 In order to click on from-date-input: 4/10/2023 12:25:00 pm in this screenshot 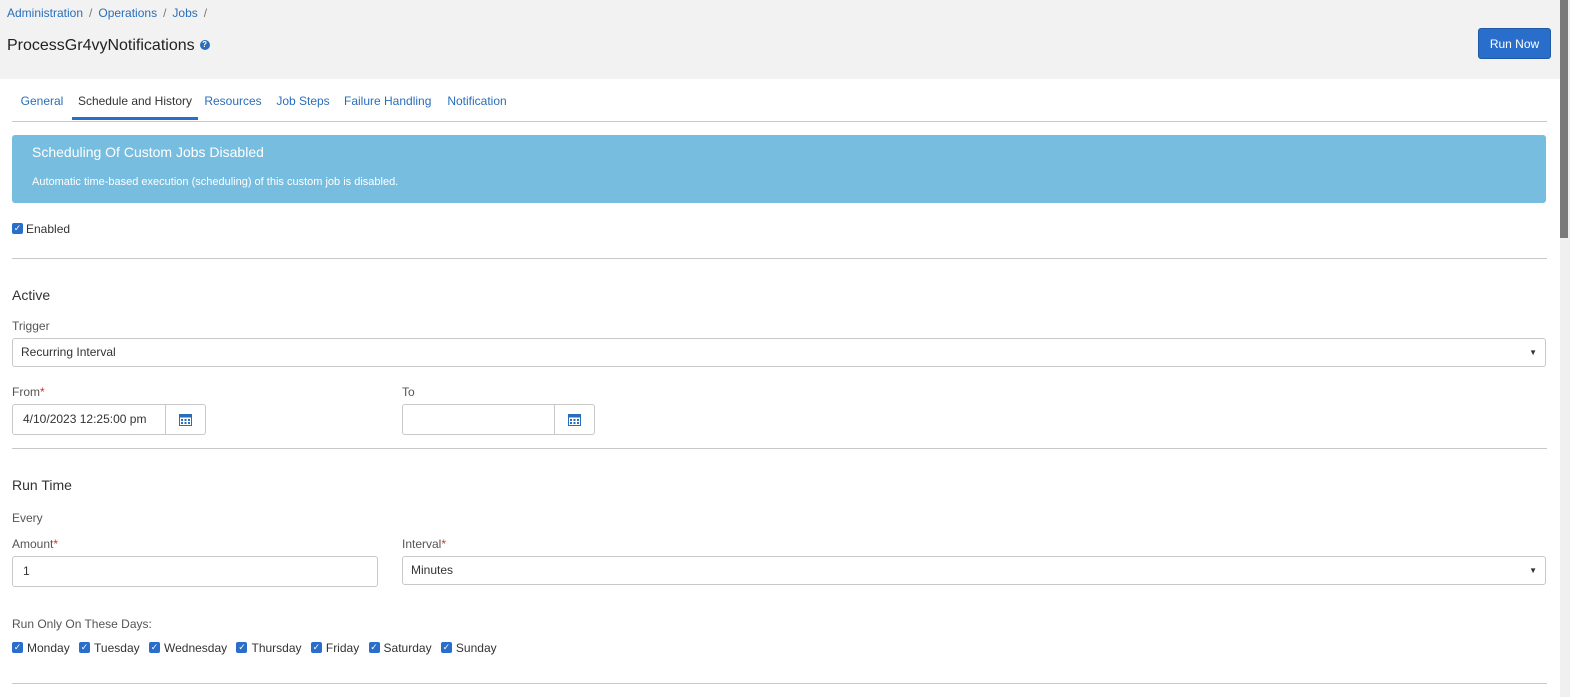, I will do `click(89, 419)`.